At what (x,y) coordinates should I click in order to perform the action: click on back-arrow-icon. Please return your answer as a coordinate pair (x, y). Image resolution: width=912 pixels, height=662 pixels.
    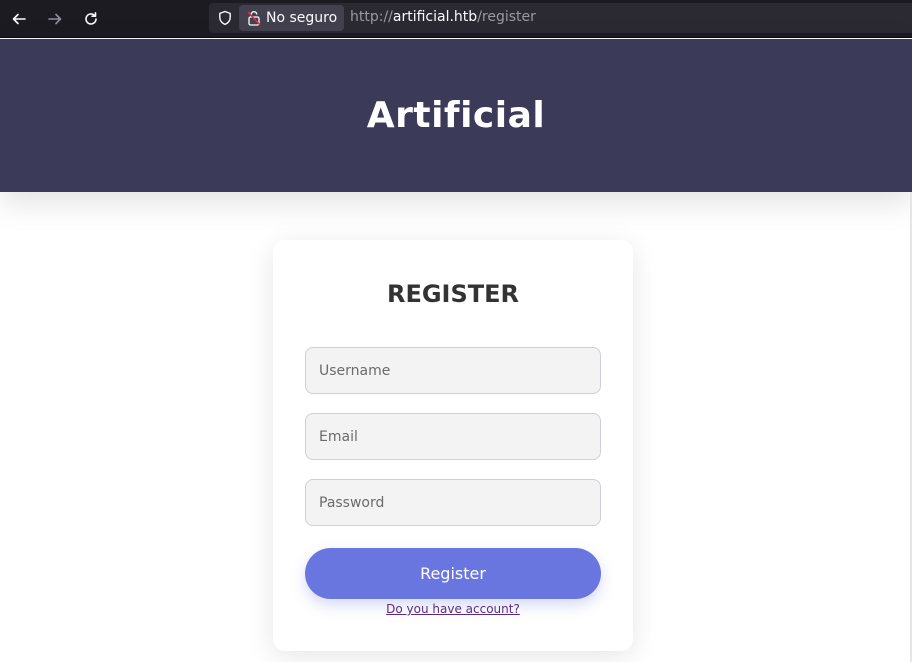
    Looking at the image, I should click on (19, 19).